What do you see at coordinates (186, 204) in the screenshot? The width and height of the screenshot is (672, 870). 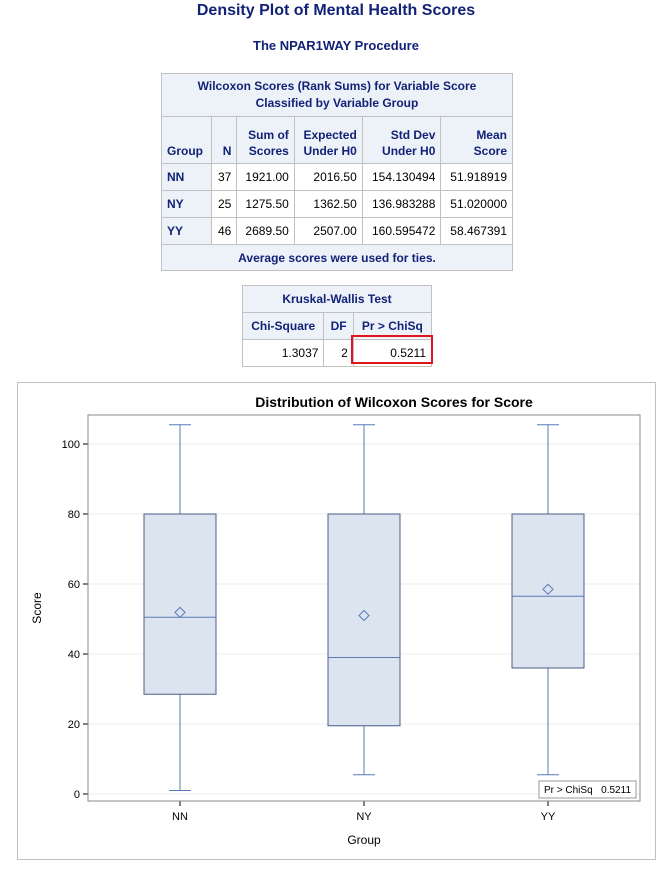 I see `row-header-group: NY` at bounding box center [186, 204].